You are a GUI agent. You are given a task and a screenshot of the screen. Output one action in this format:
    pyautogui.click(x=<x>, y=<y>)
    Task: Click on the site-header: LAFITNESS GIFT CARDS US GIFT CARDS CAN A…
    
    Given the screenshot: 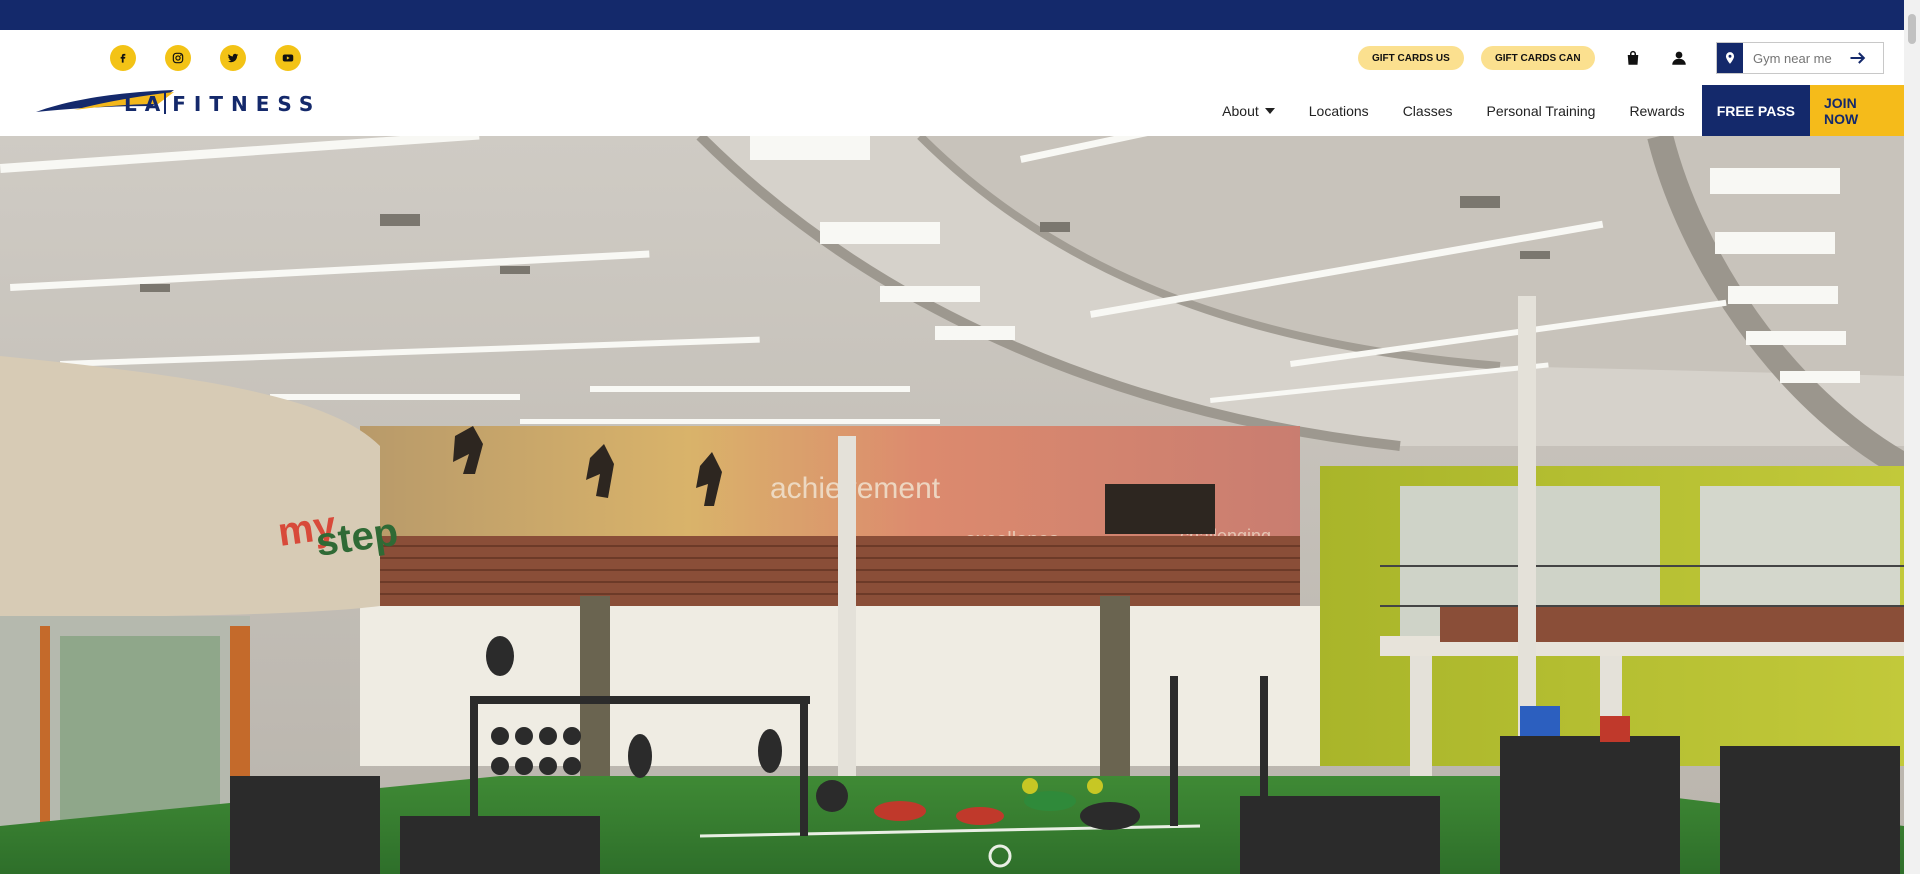 What is the action you would take?
    pyautogui.click(x=952, y=83)
    